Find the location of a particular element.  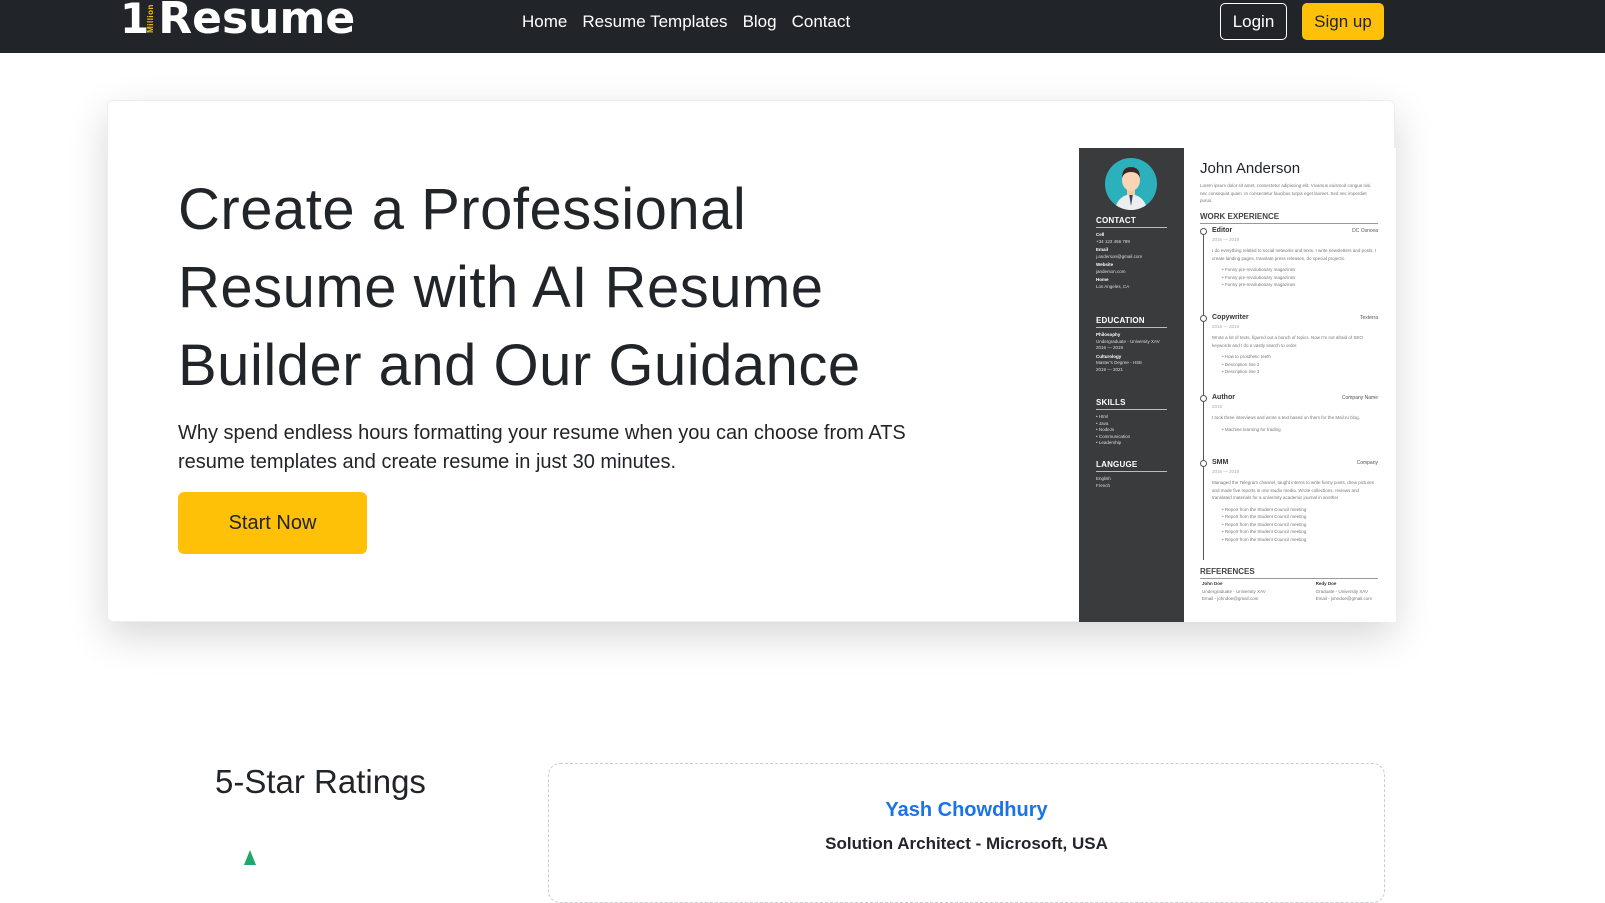

start-now-button: Start Now is located at coordinates (272, 523).